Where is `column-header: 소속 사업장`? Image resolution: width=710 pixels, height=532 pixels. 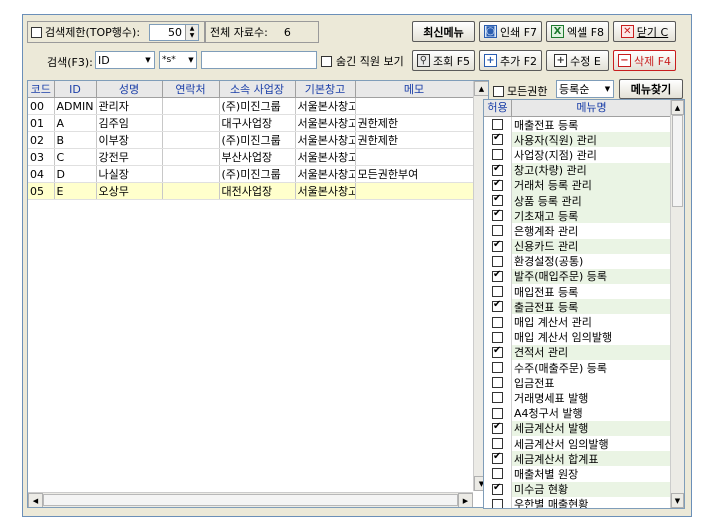
column-header: 소속 사업장 is located at coordinates (257, 89).